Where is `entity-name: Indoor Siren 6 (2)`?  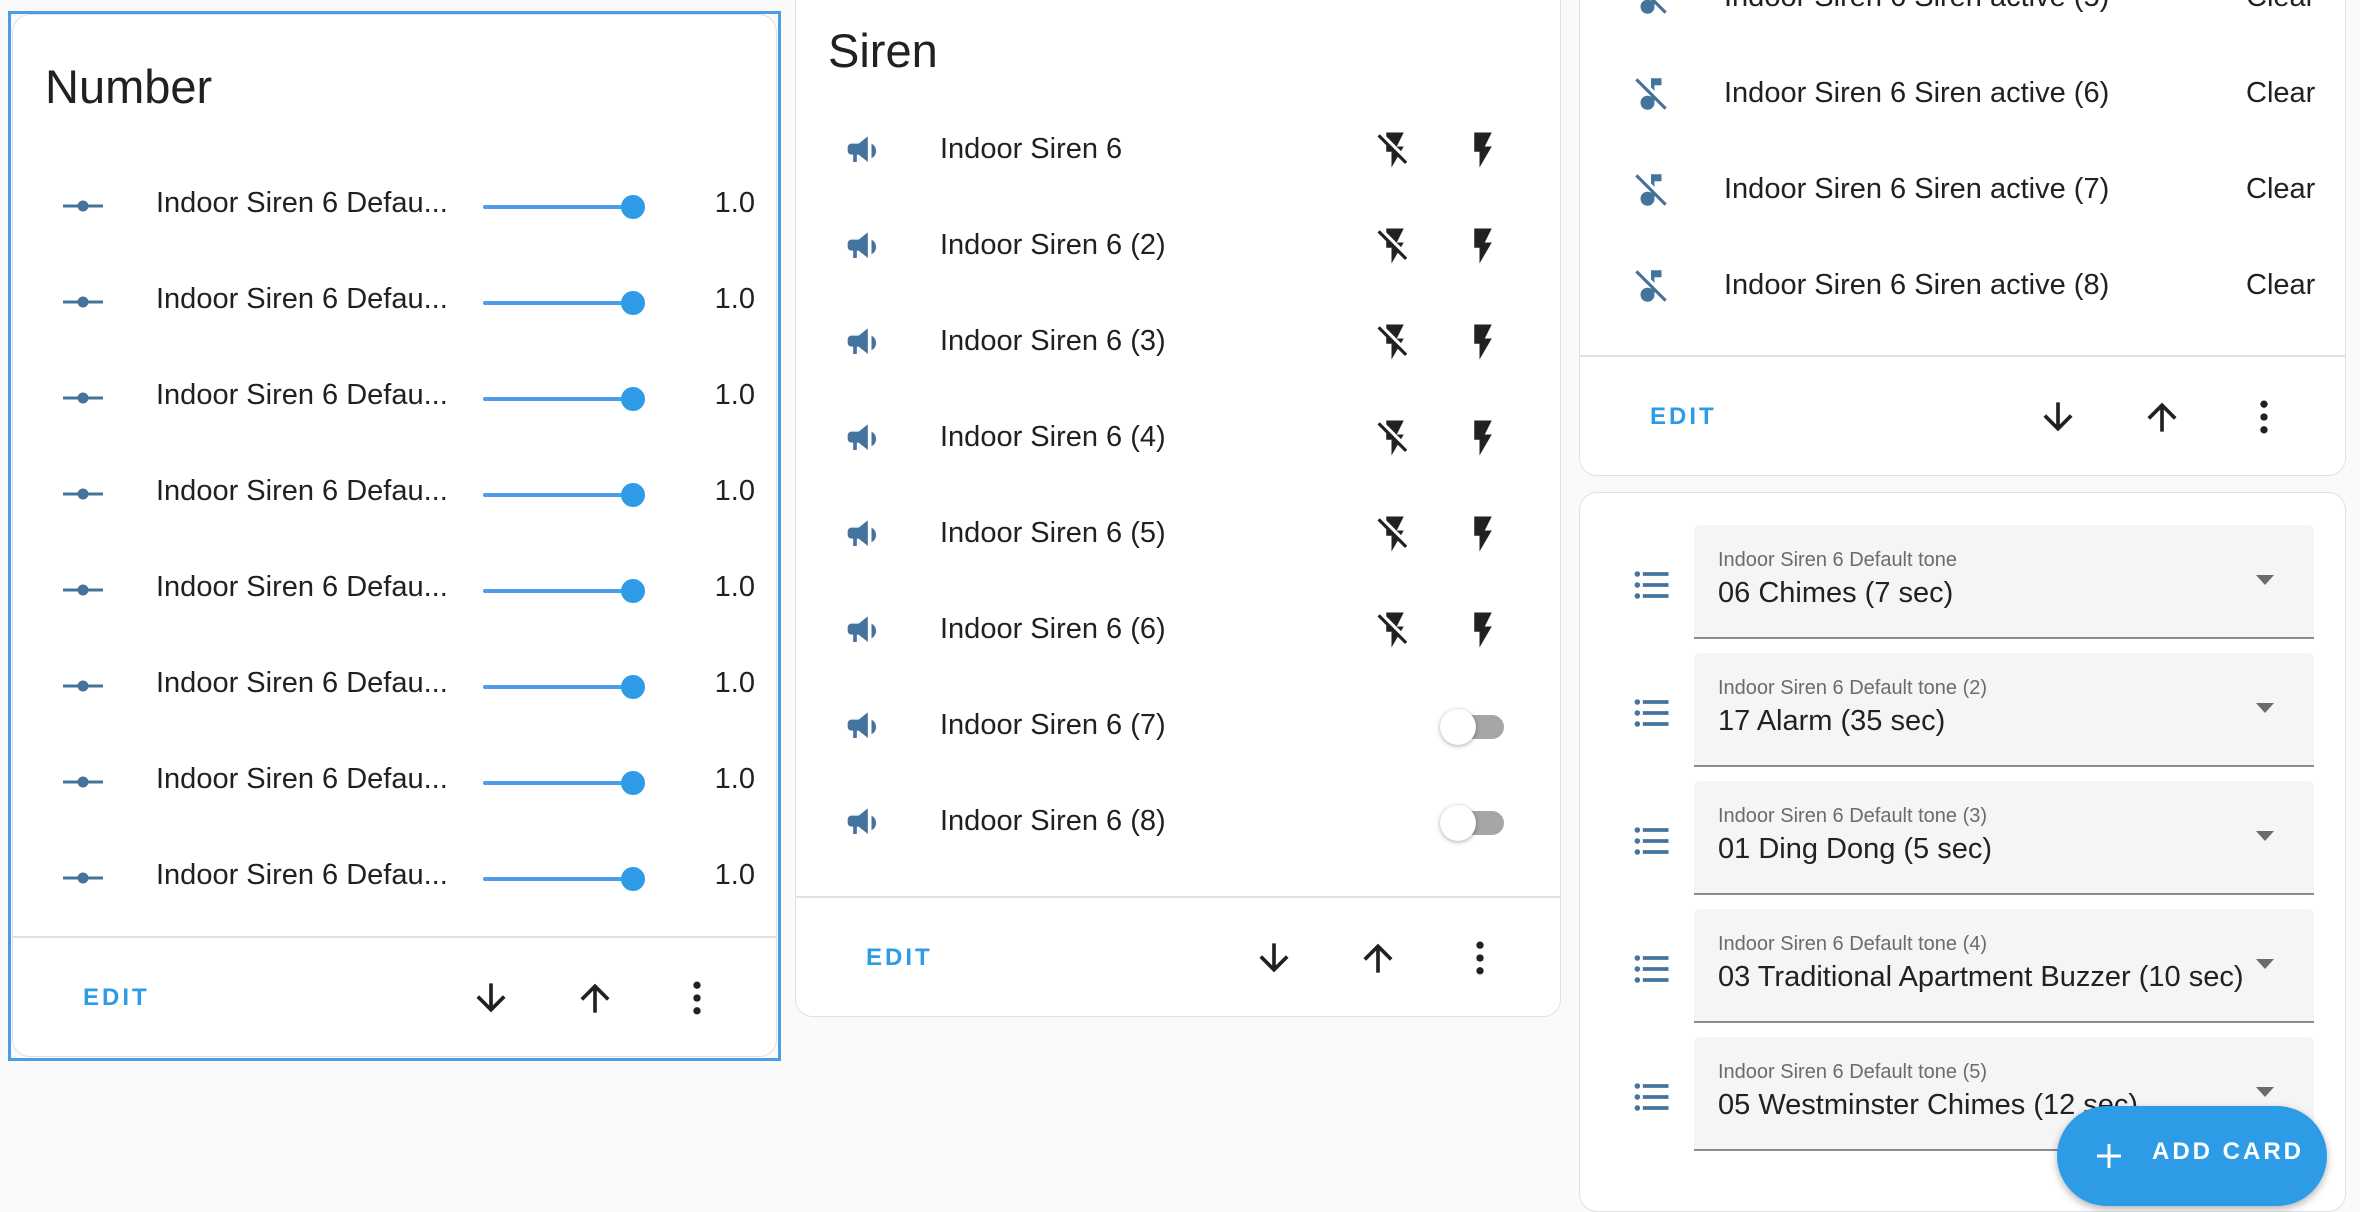
entity-name: Indoor Siren 6 (2) is located at coordinates (1053, 245).